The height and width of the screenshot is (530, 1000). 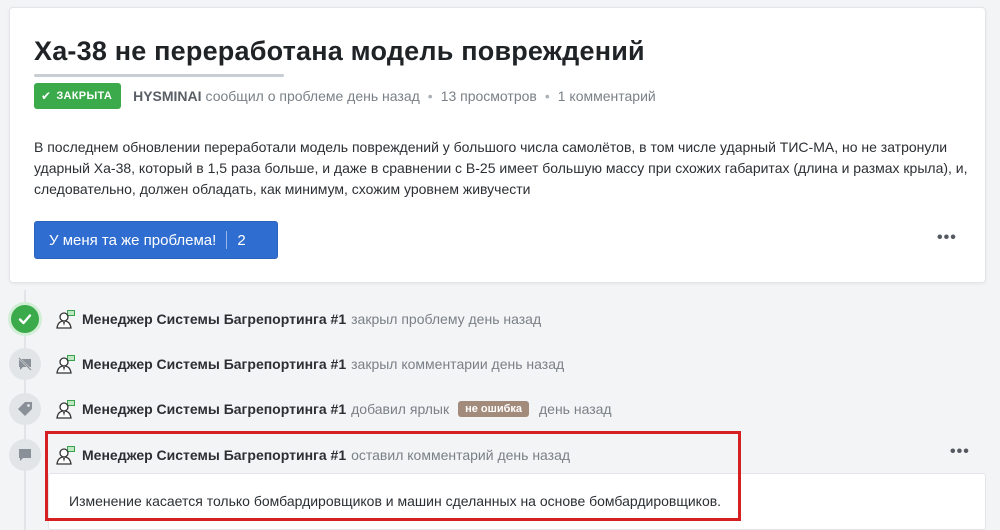 What do you see at coordinates (25, 364) in the screenshot?
I see `comments-closed-icon` at bounding box center [25, 364].